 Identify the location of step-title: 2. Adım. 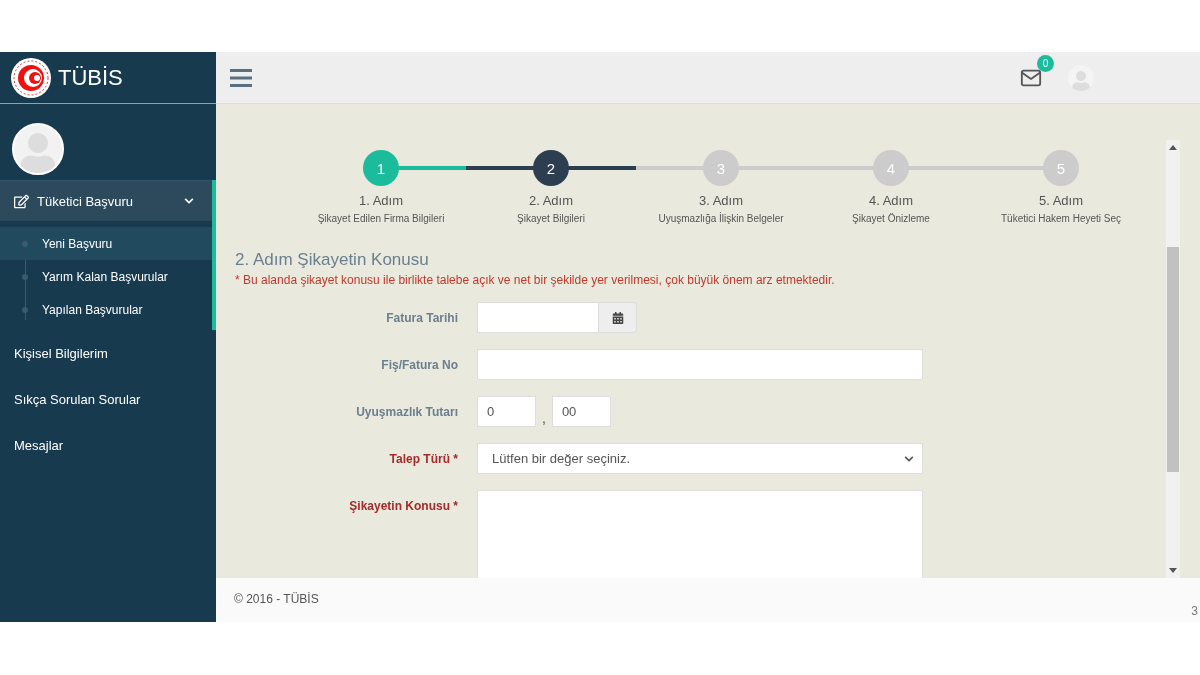
(551, 200).